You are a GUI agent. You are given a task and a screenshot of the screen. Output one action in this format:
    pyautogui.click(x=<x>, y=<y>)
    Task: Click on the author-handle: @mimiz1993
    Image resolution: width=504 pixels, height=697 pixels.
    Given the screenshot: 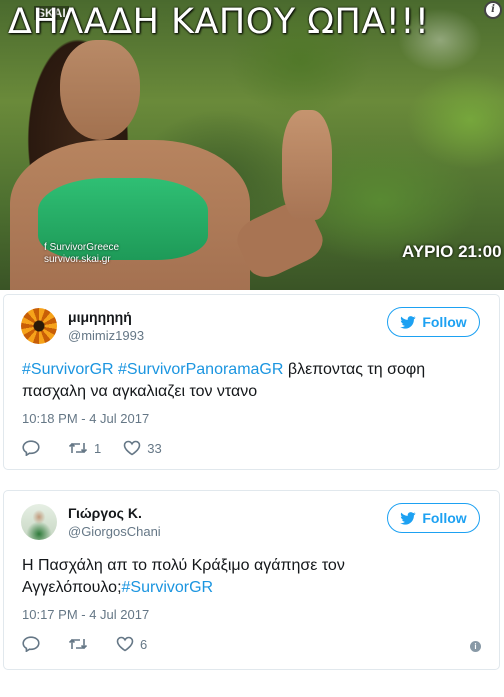 What is the action you would take?
    pyautogui.click(x=106, y=335)
    